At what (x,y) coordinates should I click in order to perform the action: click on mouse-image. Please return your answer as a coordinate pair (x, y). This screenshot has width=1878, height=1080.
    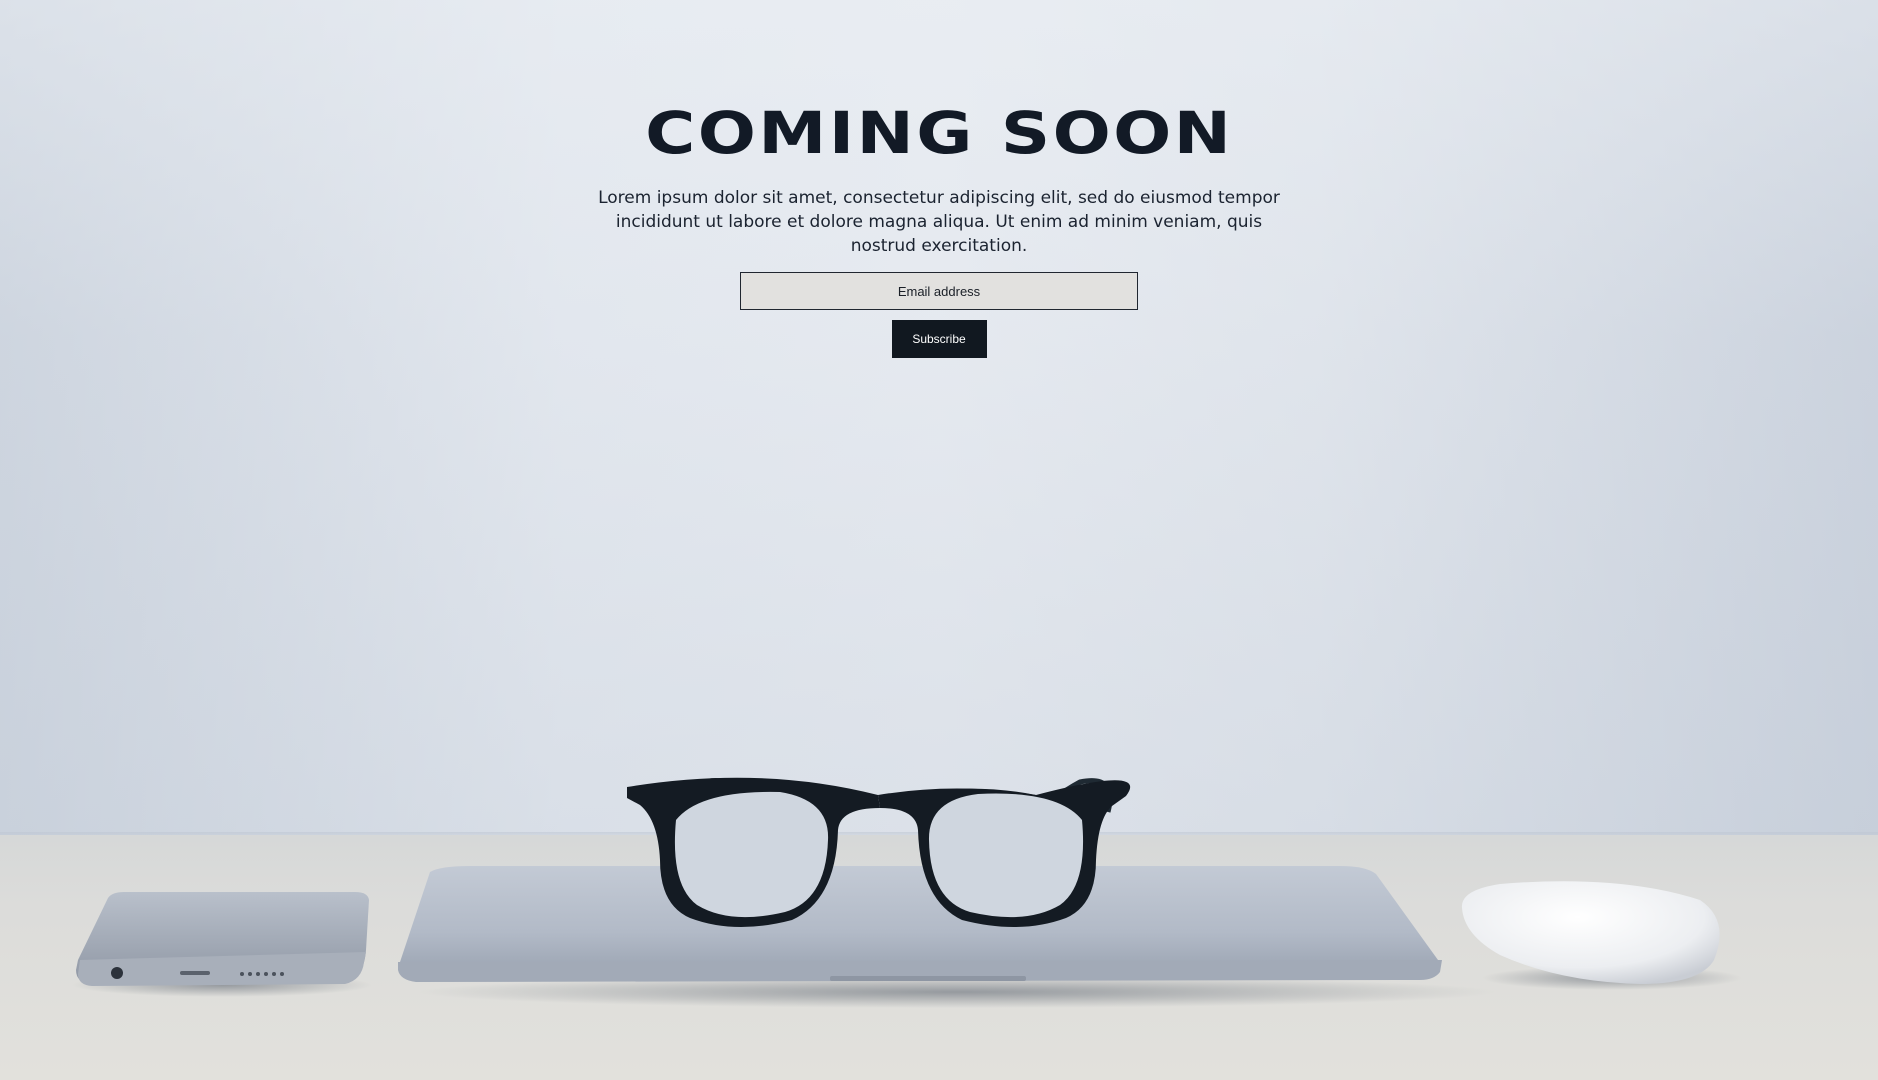
    Looking at the image, I should click on (1601, 935).